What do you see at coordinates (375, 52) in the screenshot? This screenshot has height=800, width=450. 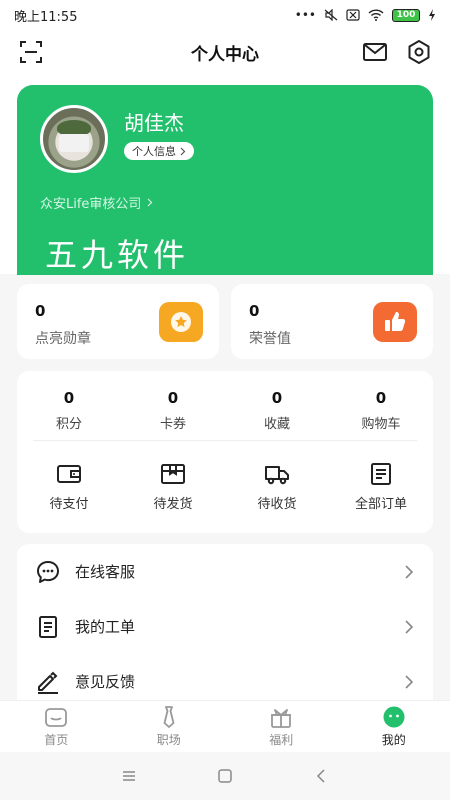 I see `mail-icon` at bounding box center [375, 52].